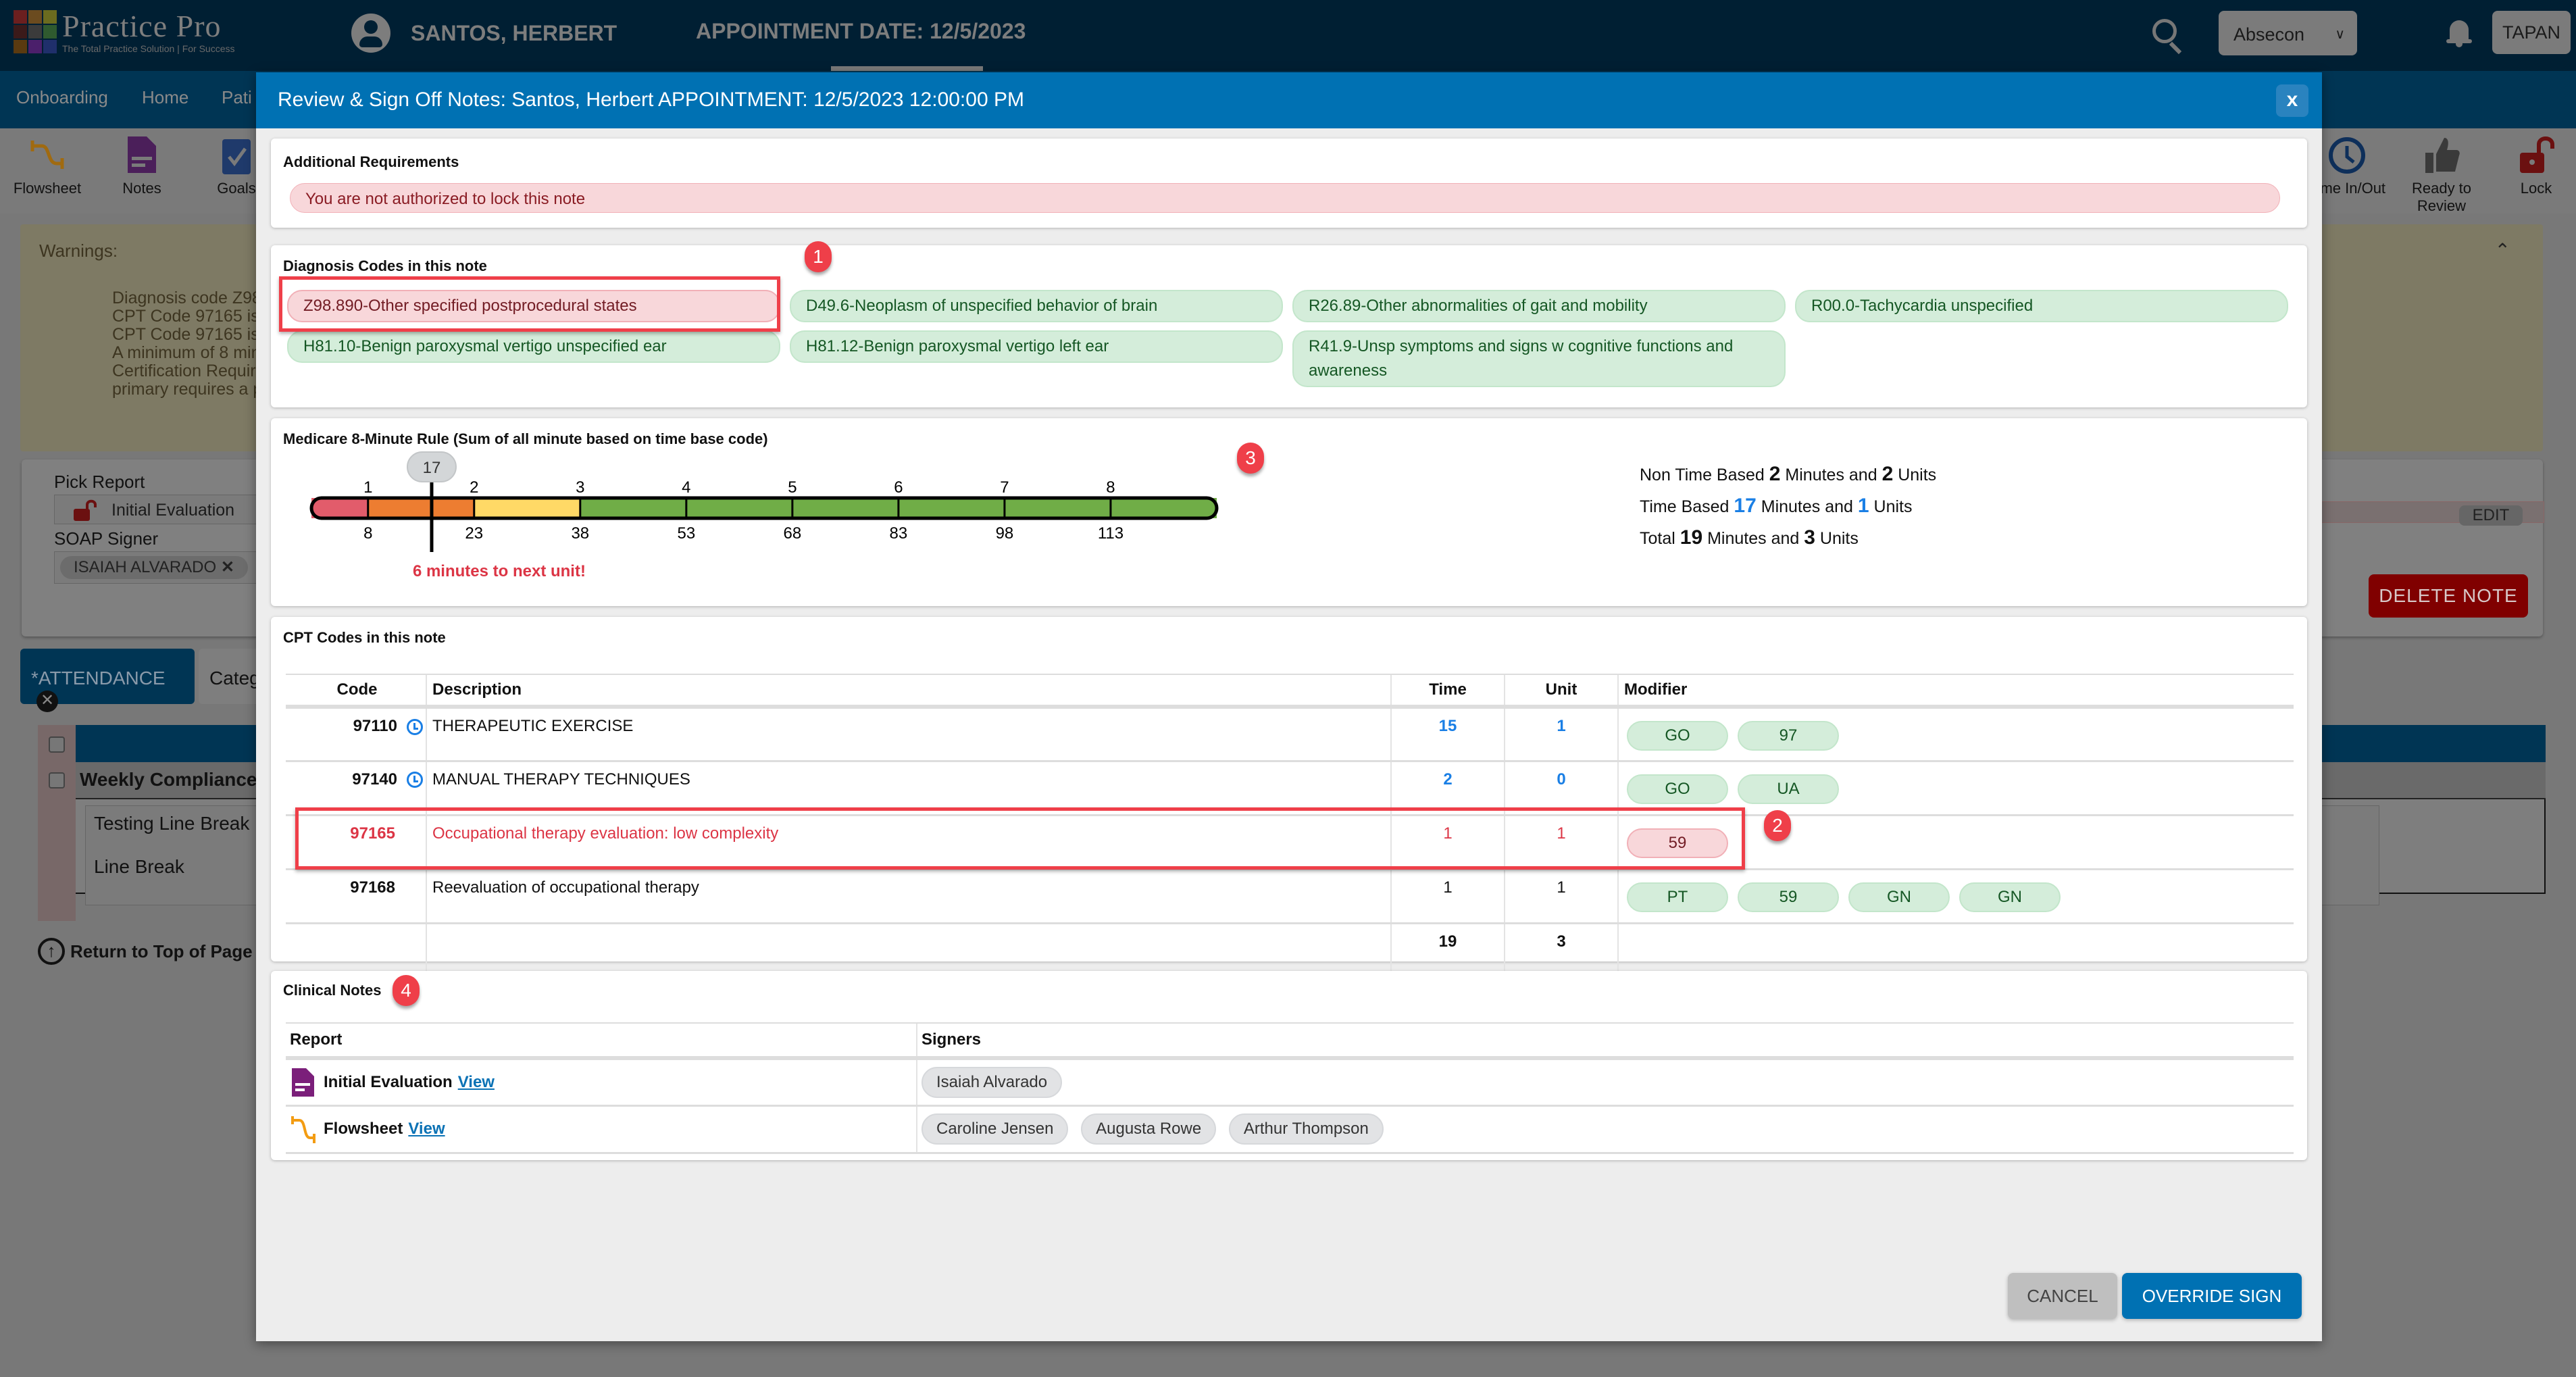  What do you see at coordinates (2536, 155) in the screenshot?
I see `lock-open-icon` at bounding box center [2536, 155].